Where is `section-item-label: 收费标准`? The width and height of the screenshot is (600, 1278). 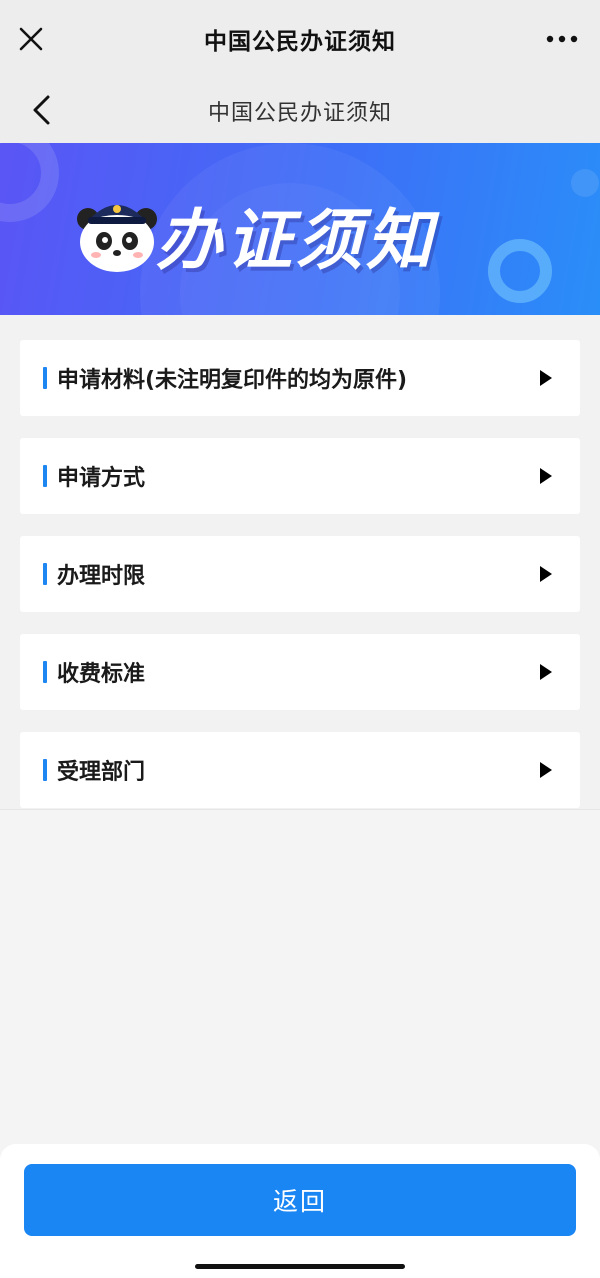 section-item-label: 收费标准 is located at coordinates (101, 674).